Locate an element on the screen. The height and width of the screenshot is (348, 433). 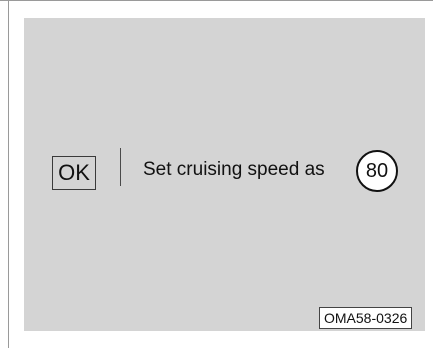
speed-limit-sign-icon: 80 is located at coordinates (377, 171).